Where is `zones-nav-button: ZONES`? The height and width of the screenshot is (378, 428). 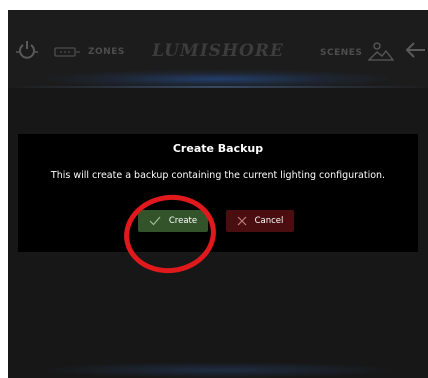
zones-nav-button: ZONES is located at coordinates (89, 52).